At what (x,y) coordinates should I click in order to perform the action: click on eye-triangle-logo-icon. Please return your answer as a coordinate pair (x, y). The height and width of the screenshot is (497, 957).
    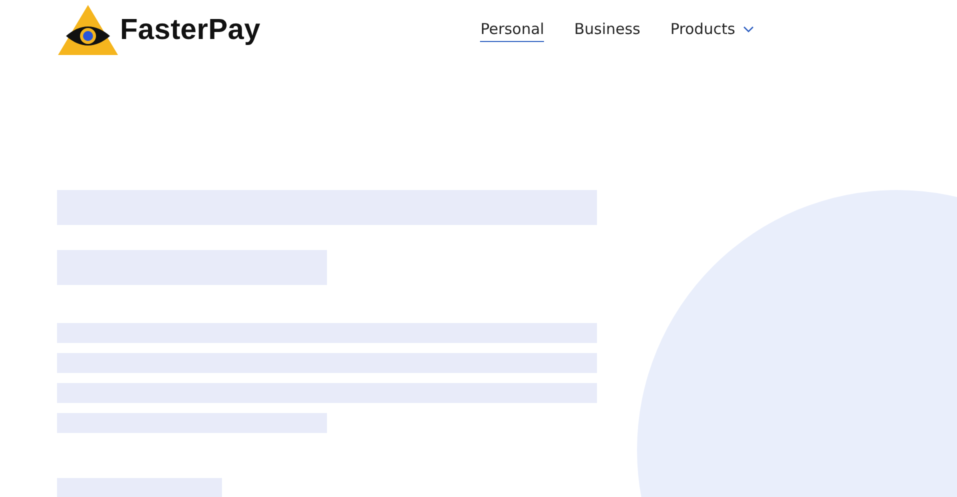
    Looking at the image, I should click on (88, 30).